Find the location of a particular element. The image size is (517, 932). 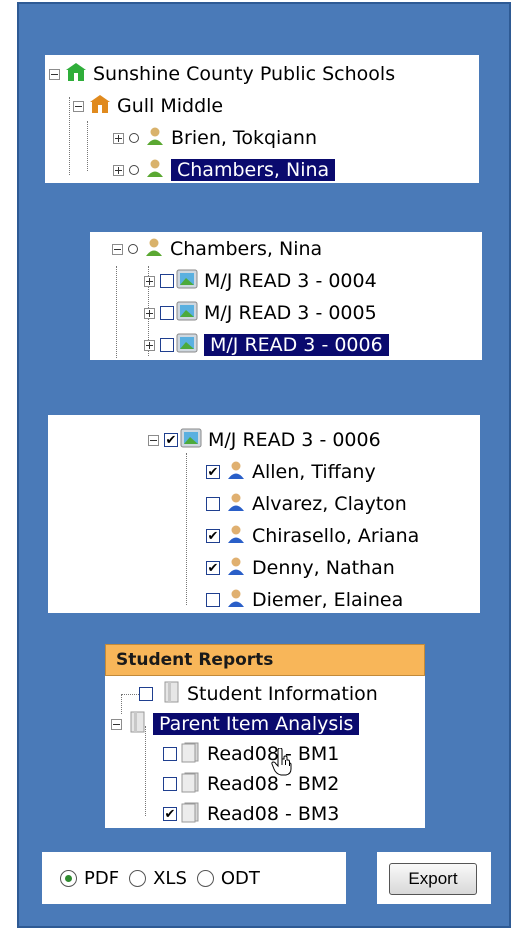

format-option-odt: ODT is located at coordinates (228, 878).